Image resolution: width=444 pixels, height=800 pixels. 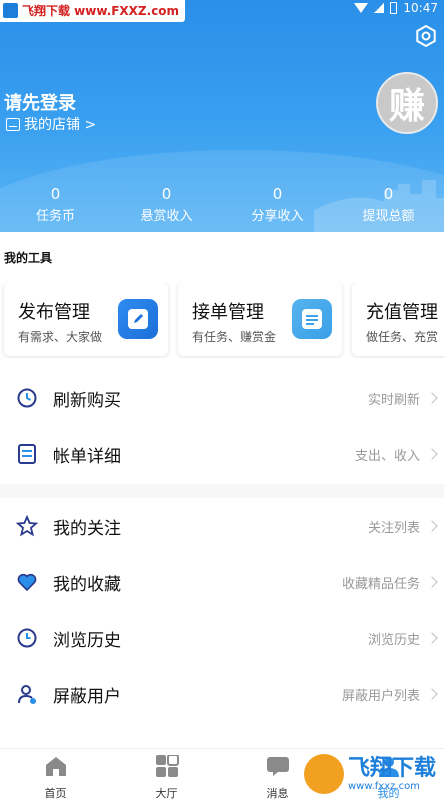 I want to click on status-bar: 10:47, so click(x=396, y=8).